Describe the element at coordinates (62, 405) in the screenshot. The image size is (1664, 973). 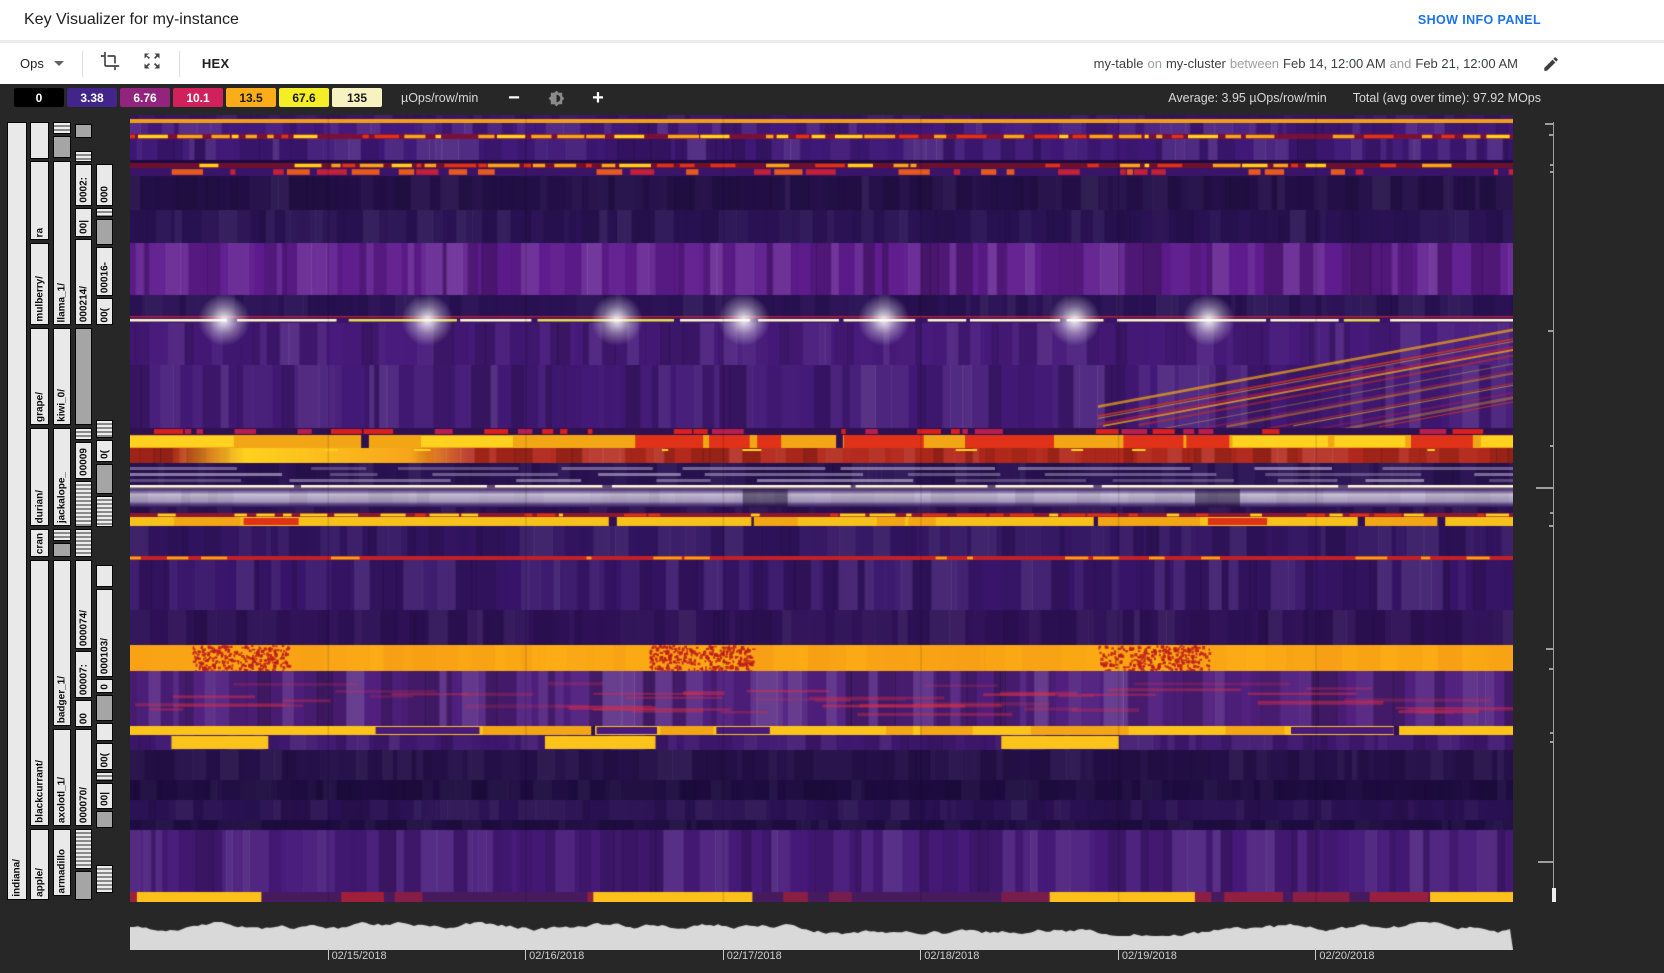
I see `key-prefix-label: kiwi_0/` at that location.